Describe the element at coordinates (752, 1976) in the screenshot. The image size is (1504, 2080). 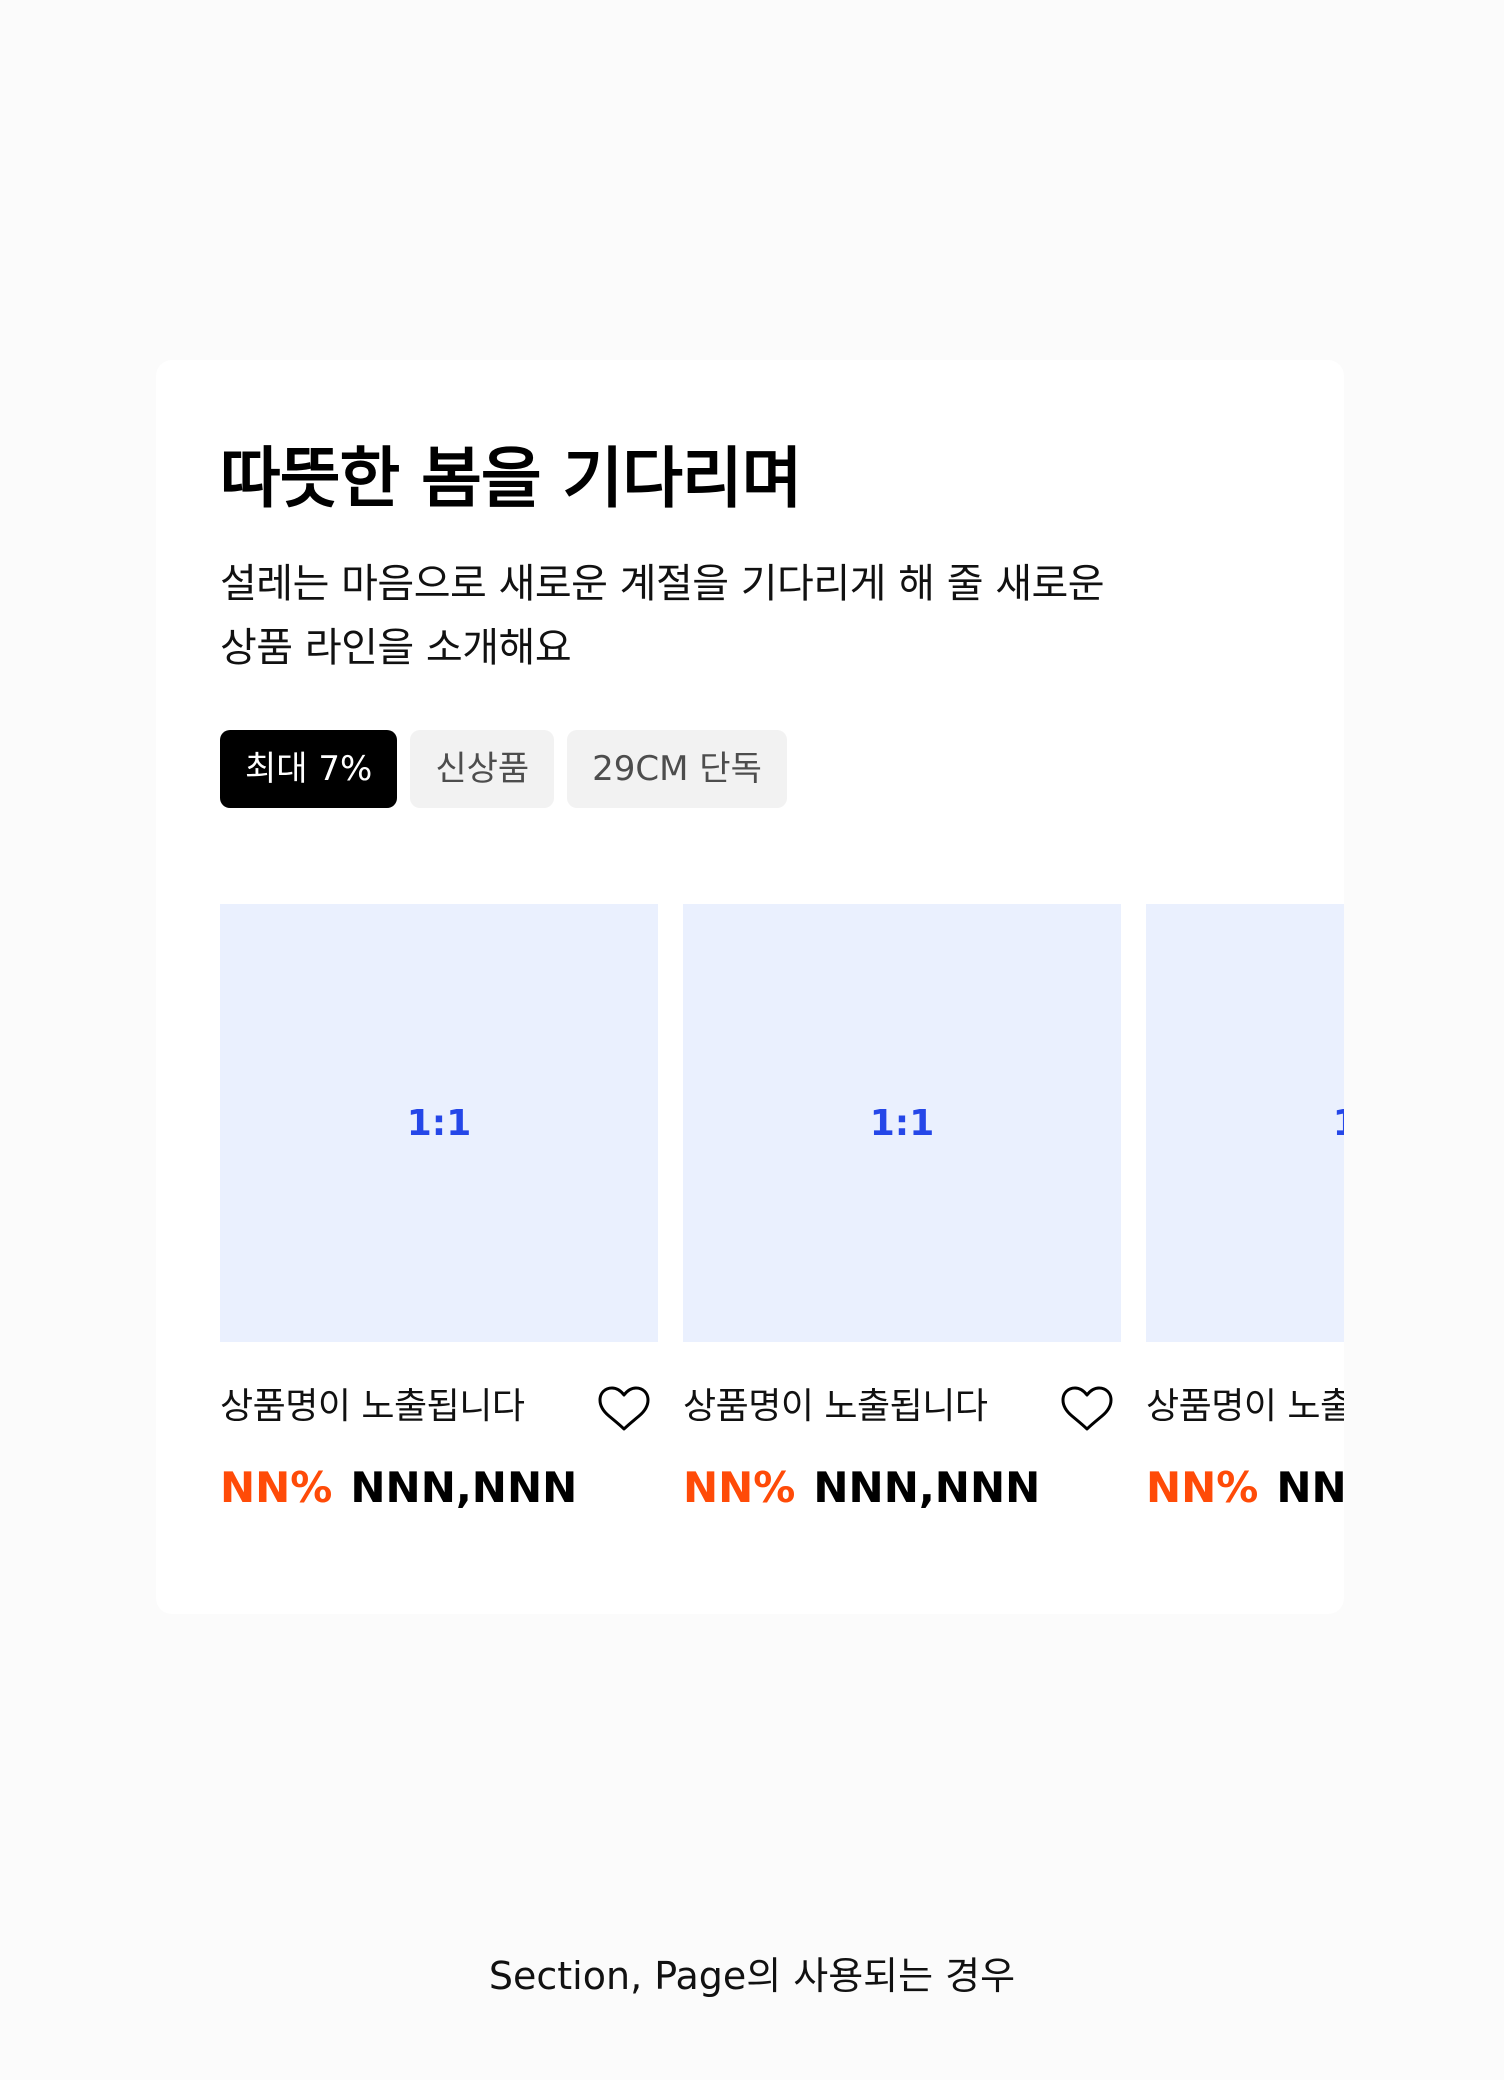
I see `usage-caption: Section, Page의 사용되는 경우` at that location.